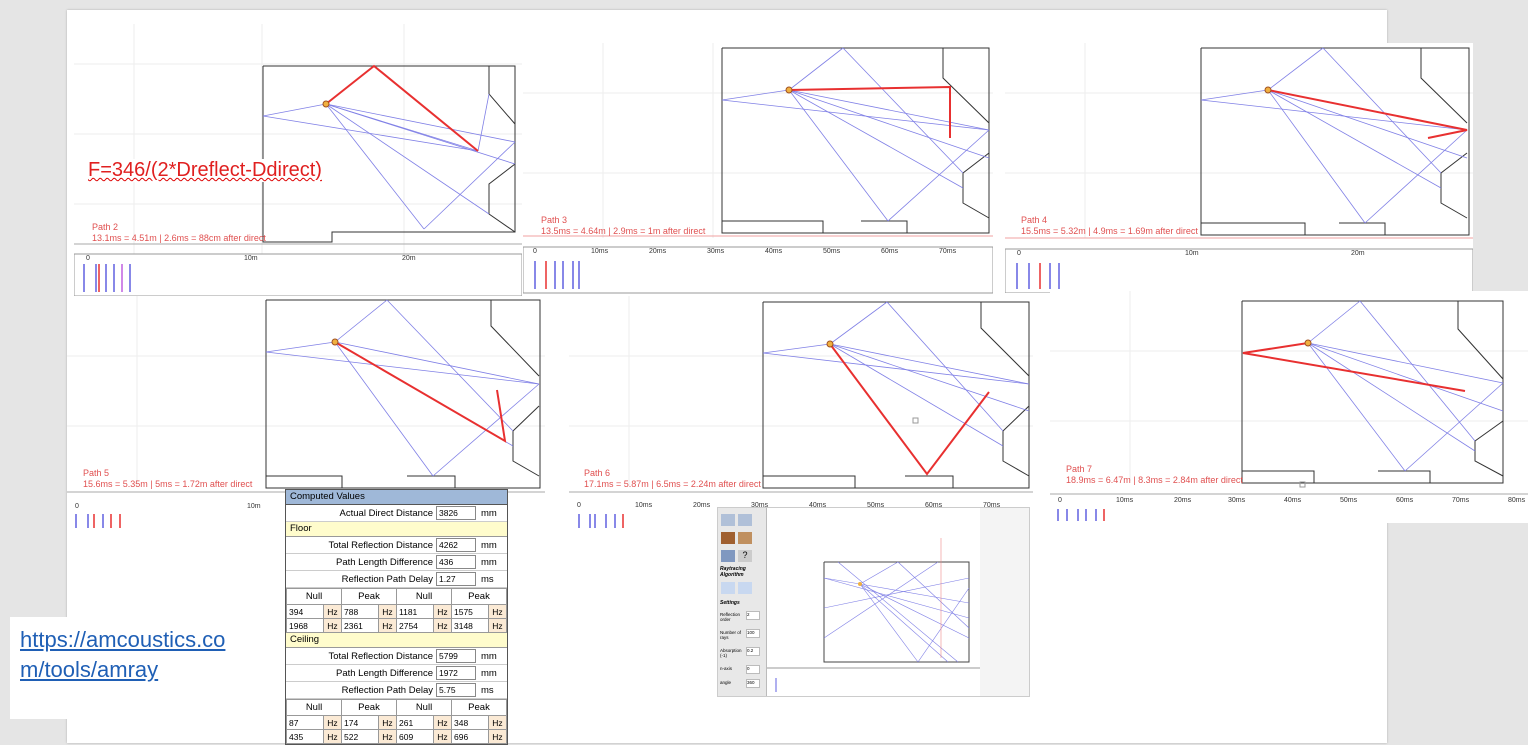 The width and height of the screenshot is (1528, 745). Describe the element at coordinates (396, 640) in the screenshot. I see `ceiling-section-title: Ceiling` at that location.